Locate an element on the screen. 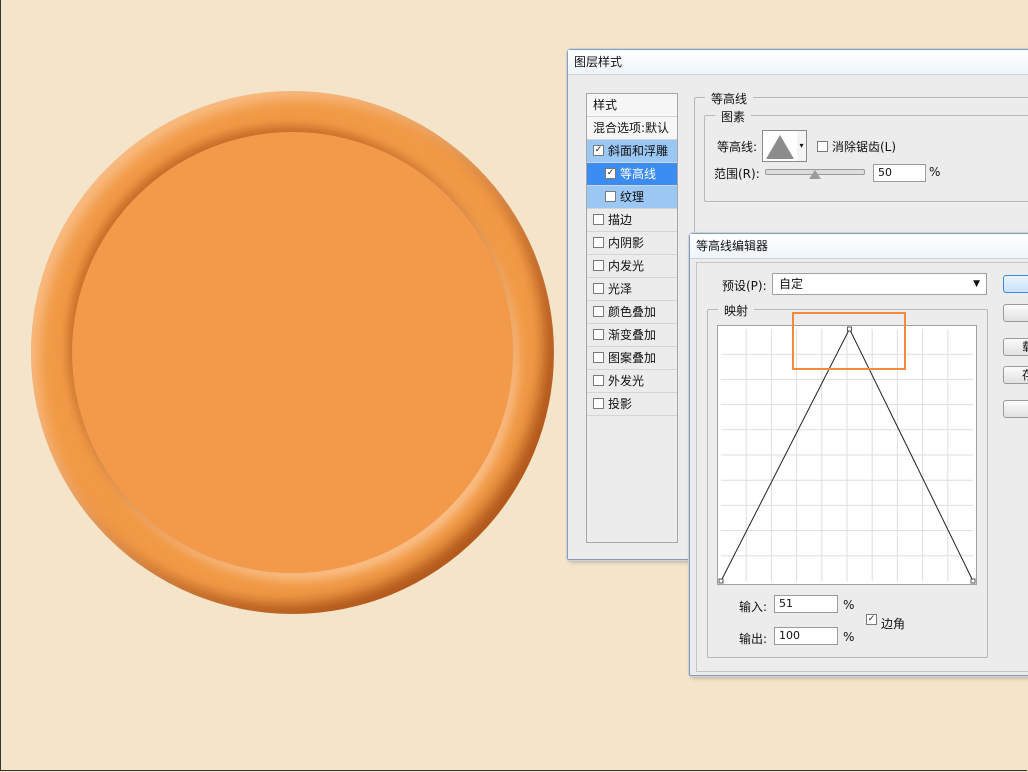 This screenshot has width=1028, height=772. style-item-contour: ✓ 等高线 is located at coordinates (632, 174).